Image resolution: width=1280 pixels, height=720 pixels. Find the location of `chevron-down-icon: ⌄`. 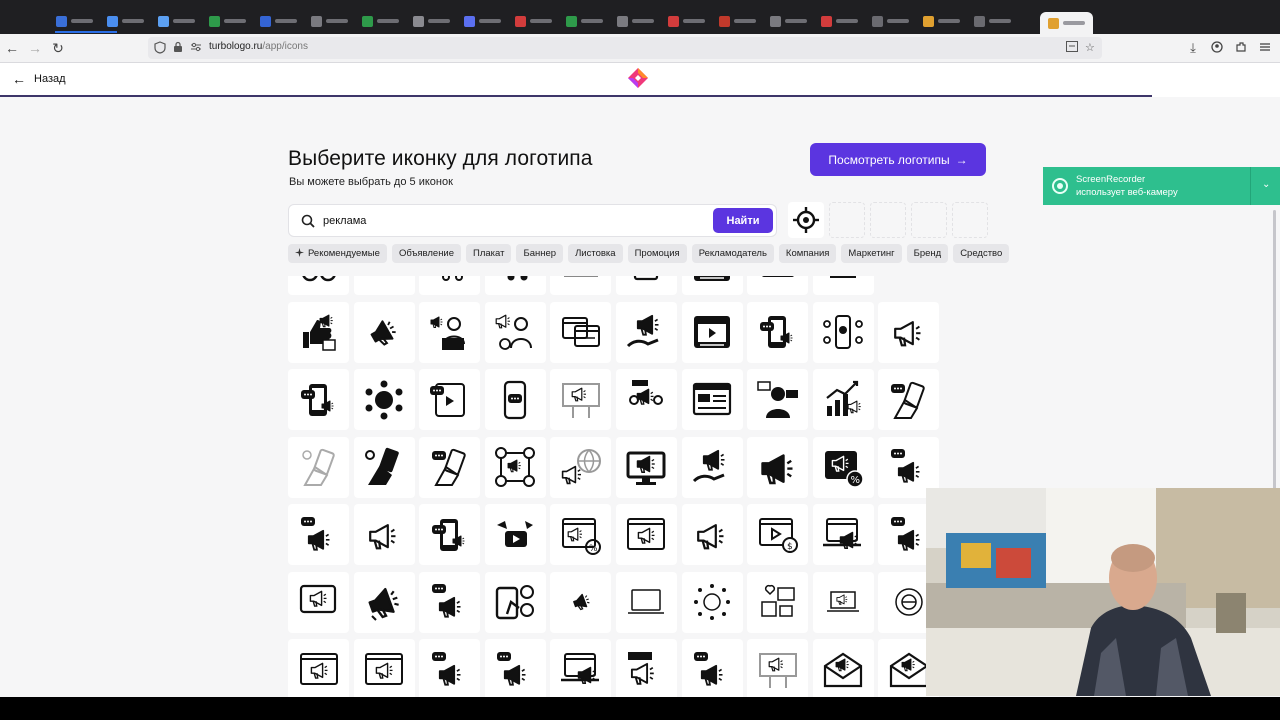

chevron-down-icon: ⌄ is located at coordinates (1266, 184).